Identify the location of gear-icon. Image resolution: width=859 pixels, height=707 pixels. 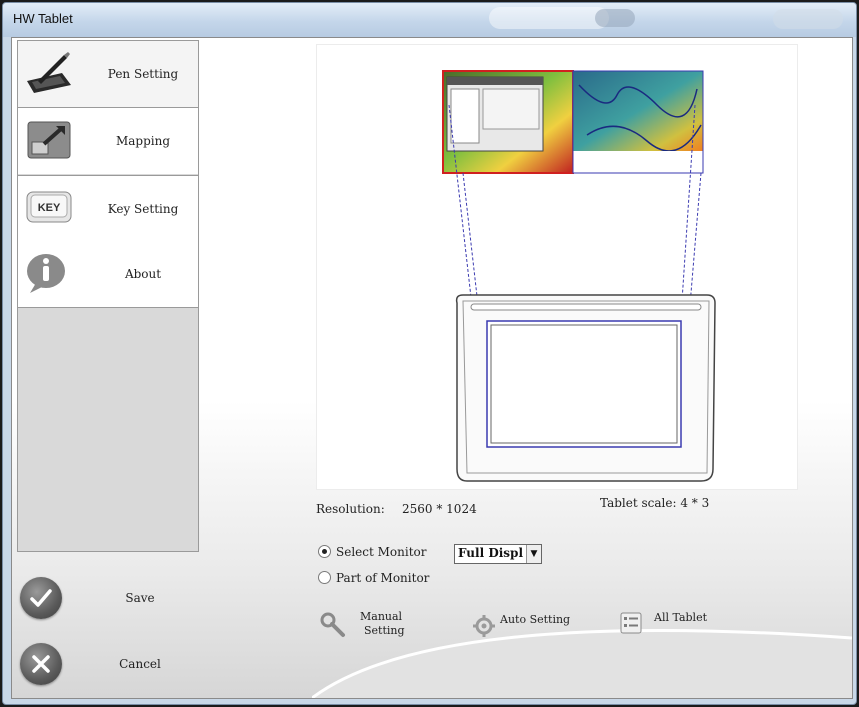
(484, 626).